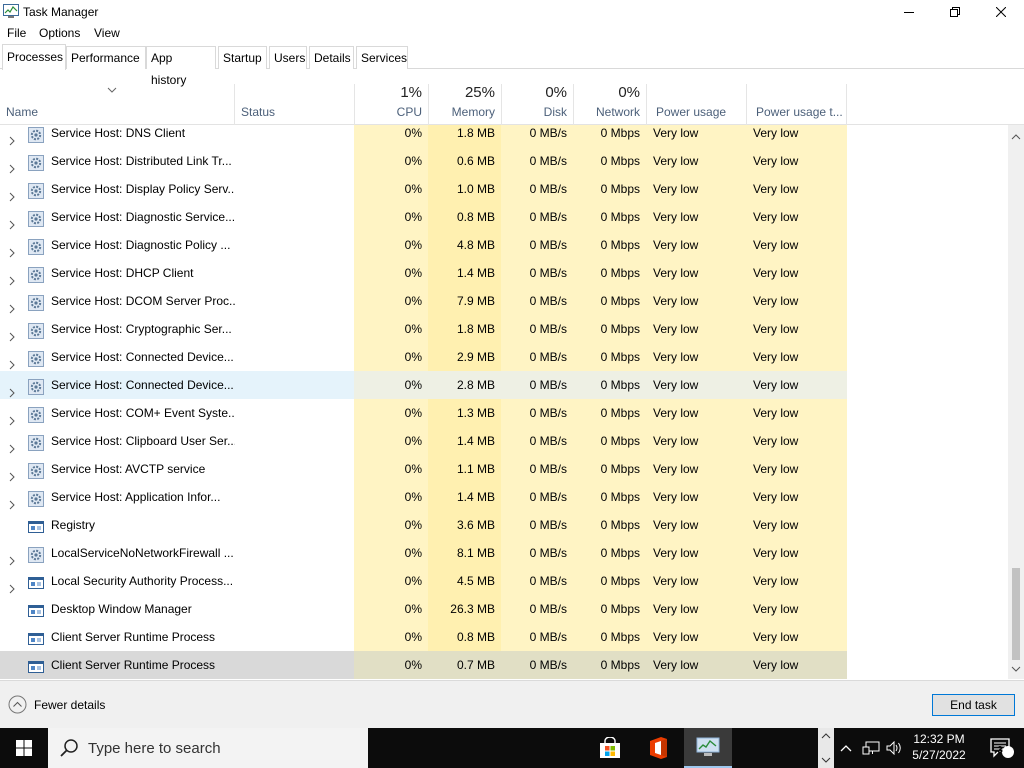 The width and height of the screenshot is (1024, 768). What do you see at coordinates (1016, 668) in the screenshot?
I see `scroll-down-arrow-icon` at bounding box center [1016, 668].